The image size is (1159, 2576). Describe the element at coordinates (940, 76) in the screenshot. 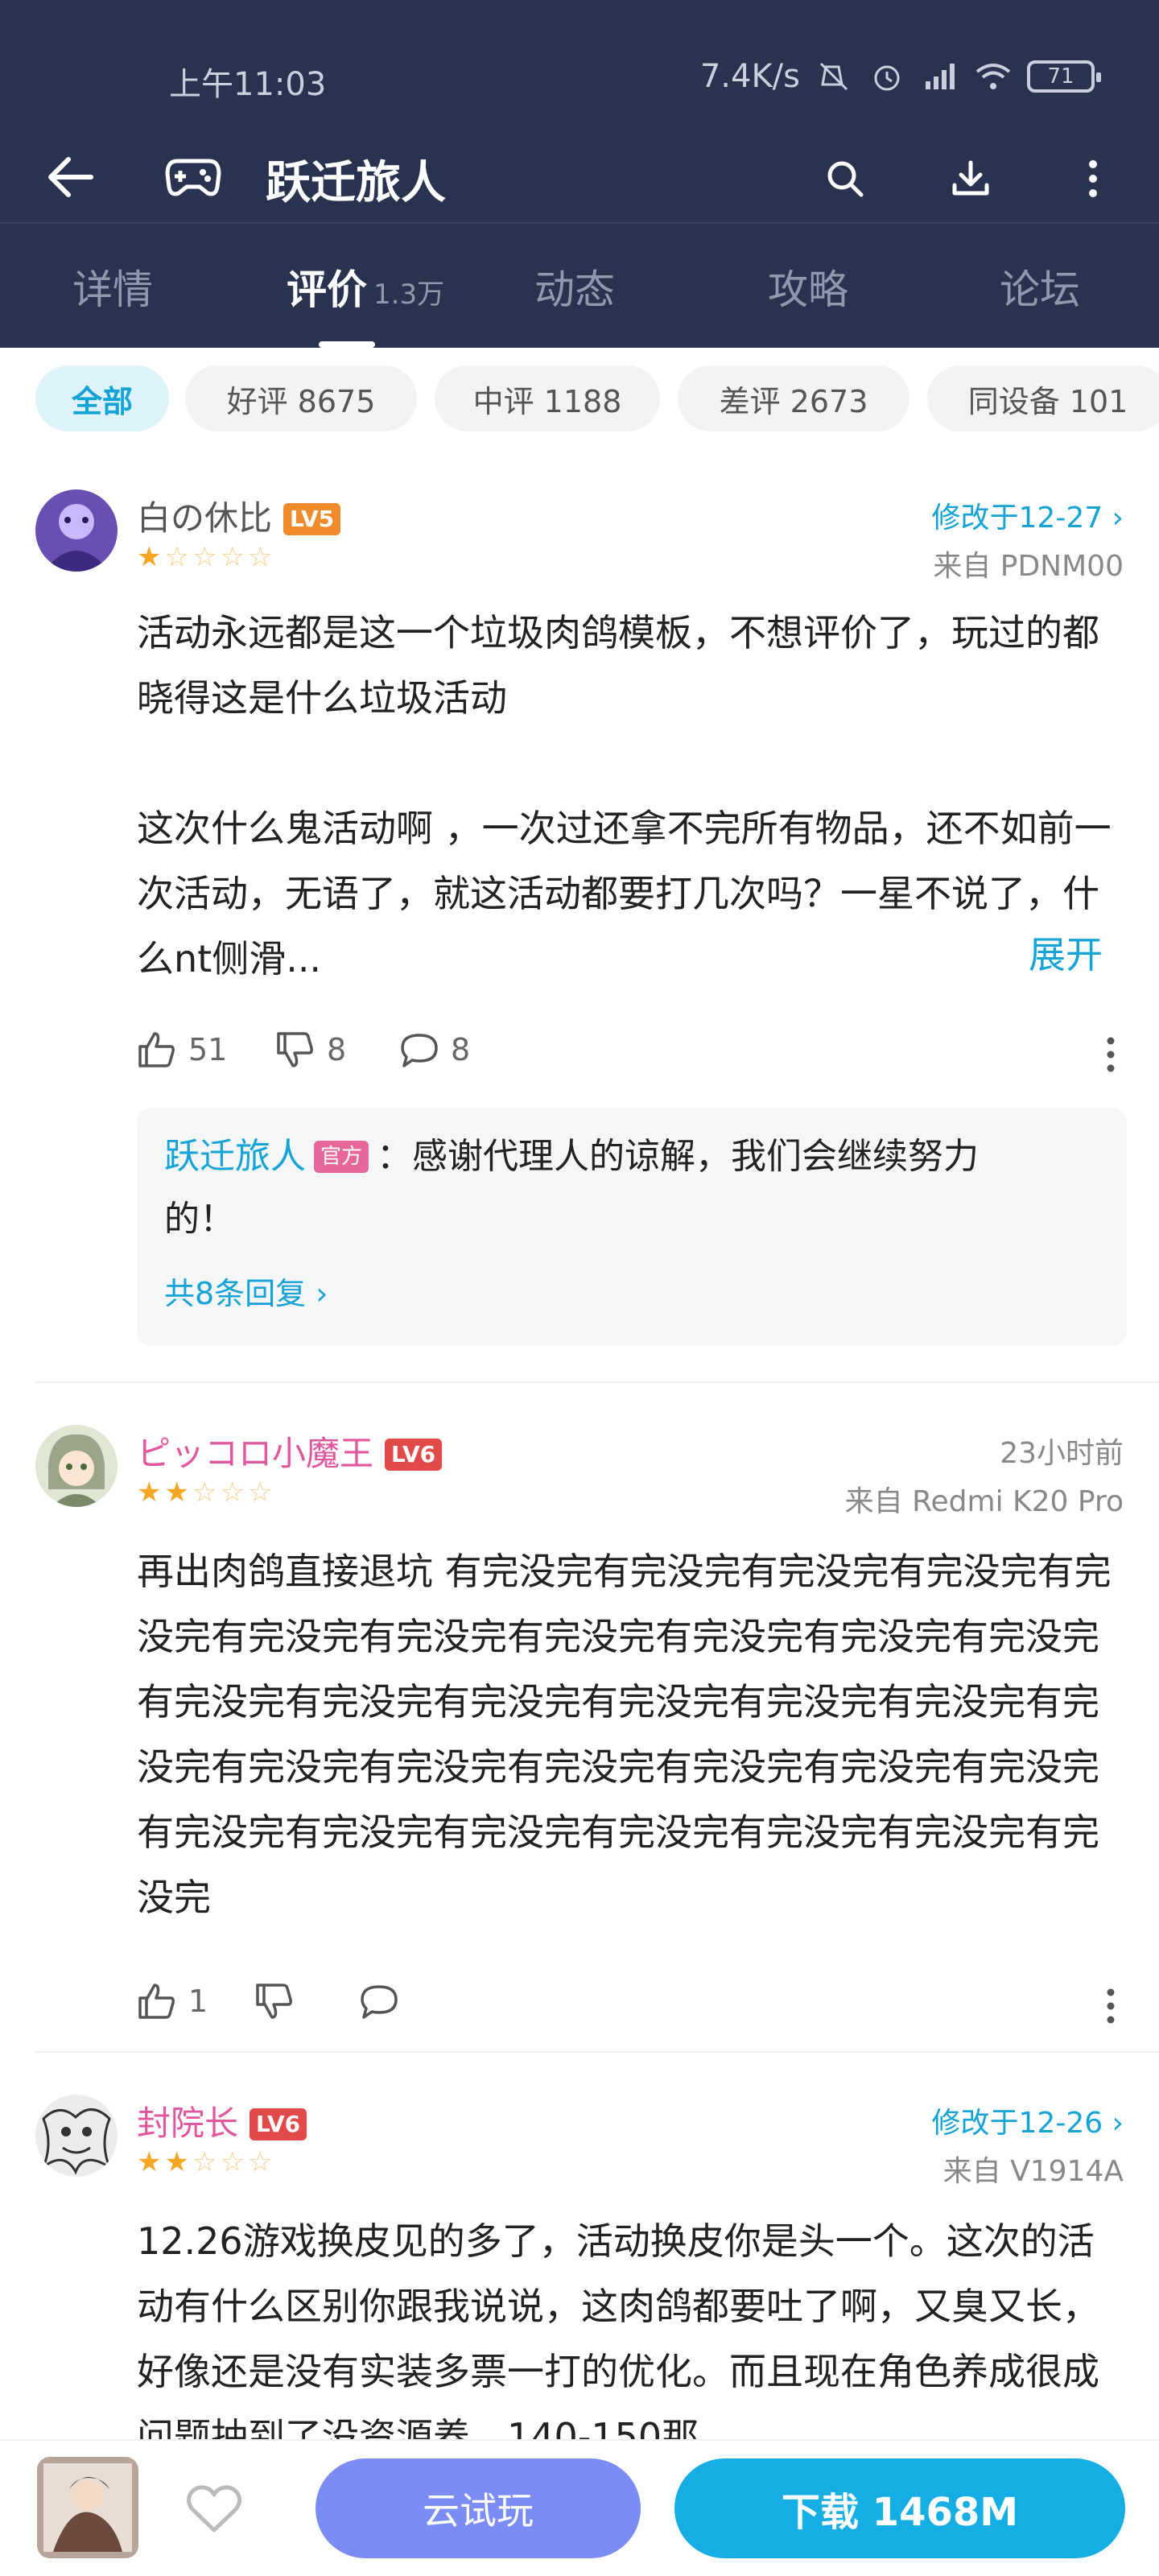

I see `signal-icon` at that location.